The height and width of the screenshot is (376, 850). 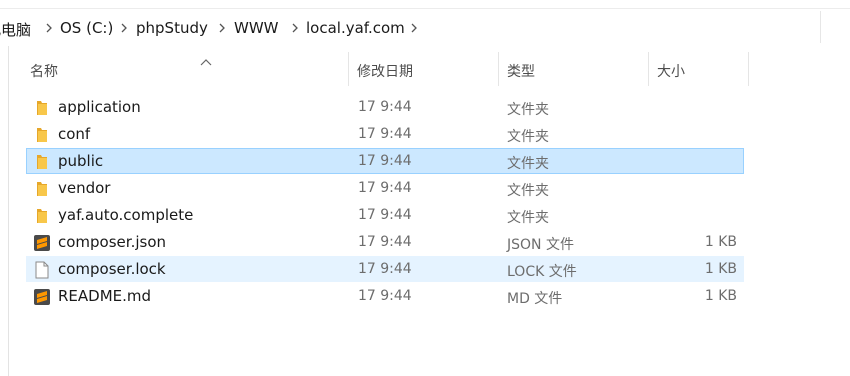 I want to click on column-header-size-label: 大小, so click(x=671, y=72).